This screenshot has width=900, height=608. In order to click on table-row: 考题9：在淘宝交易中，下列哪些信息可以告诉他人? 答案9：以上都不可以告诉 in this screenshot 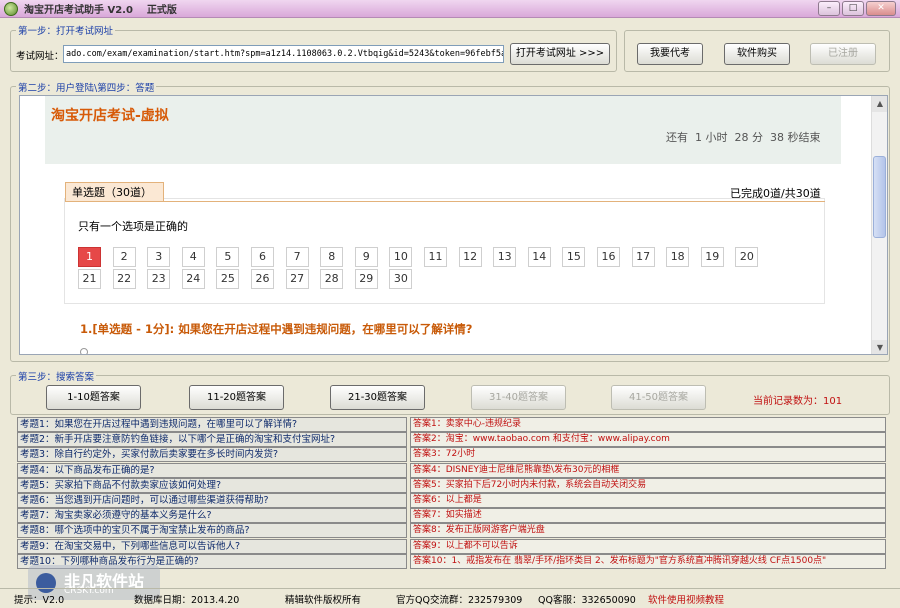, I will do `click(452, 546)`.